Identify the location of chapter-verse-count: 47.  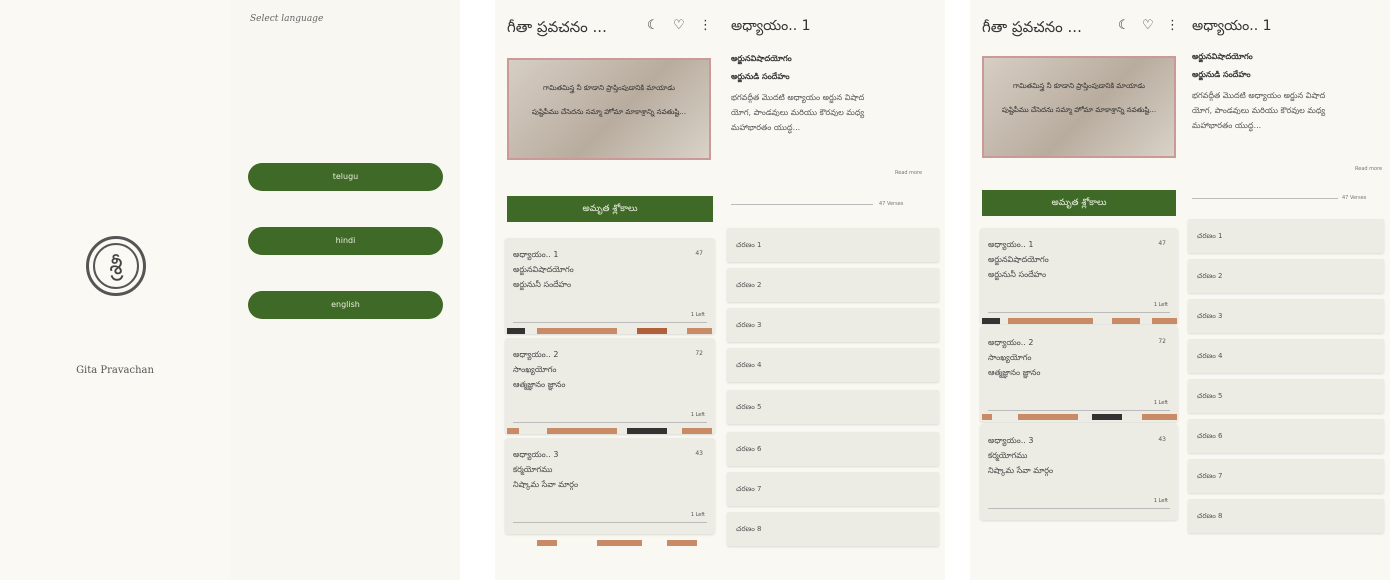
(1162, 243).